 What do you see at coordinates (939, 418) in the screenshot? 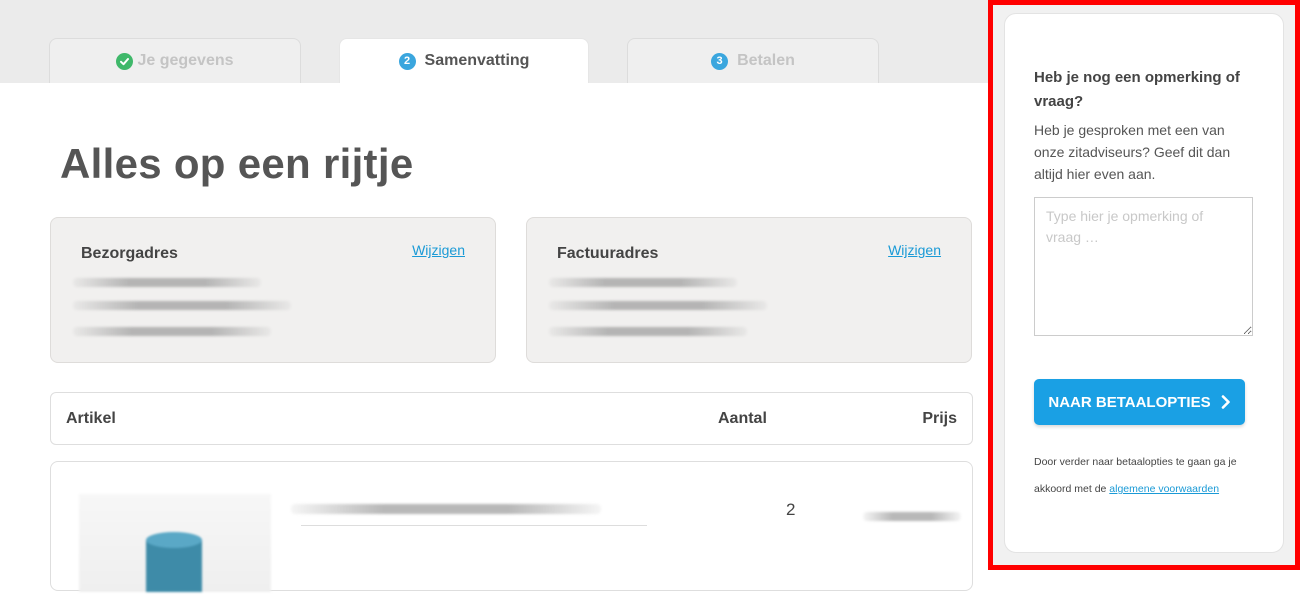
I see `column-header-prijs: Prijs` at bounding box center [939, 418].